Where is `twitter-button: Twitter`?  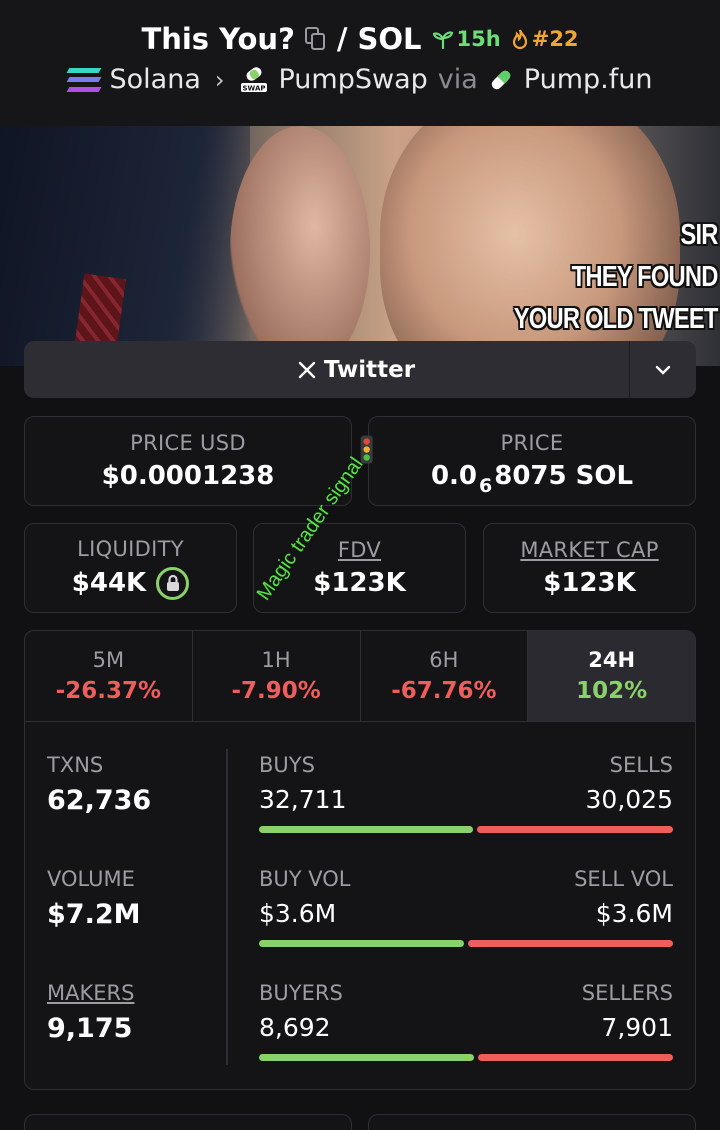 twitter-button: Twitter is located at coordinates (326, 369).